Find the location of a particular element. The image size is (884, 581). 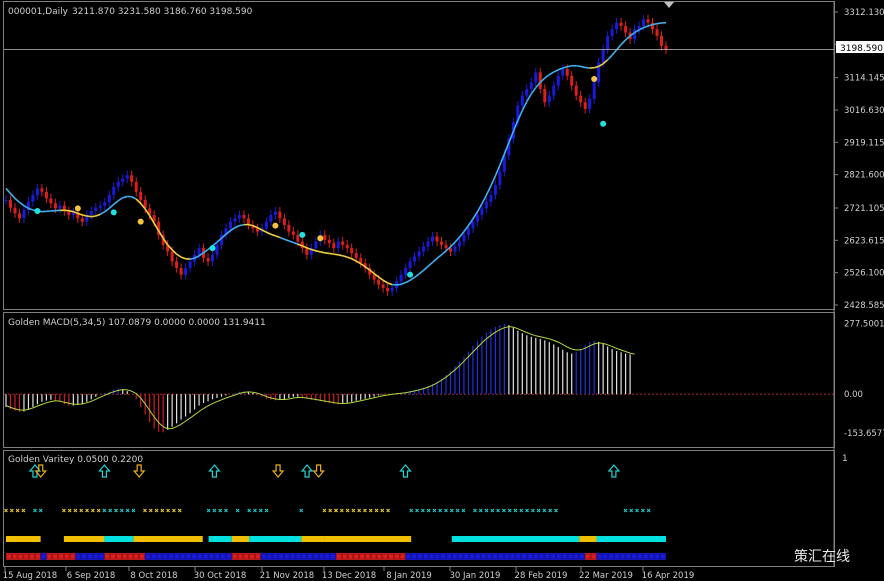

macd-tick-label: 0.00 is located at coordinates (853, 395).